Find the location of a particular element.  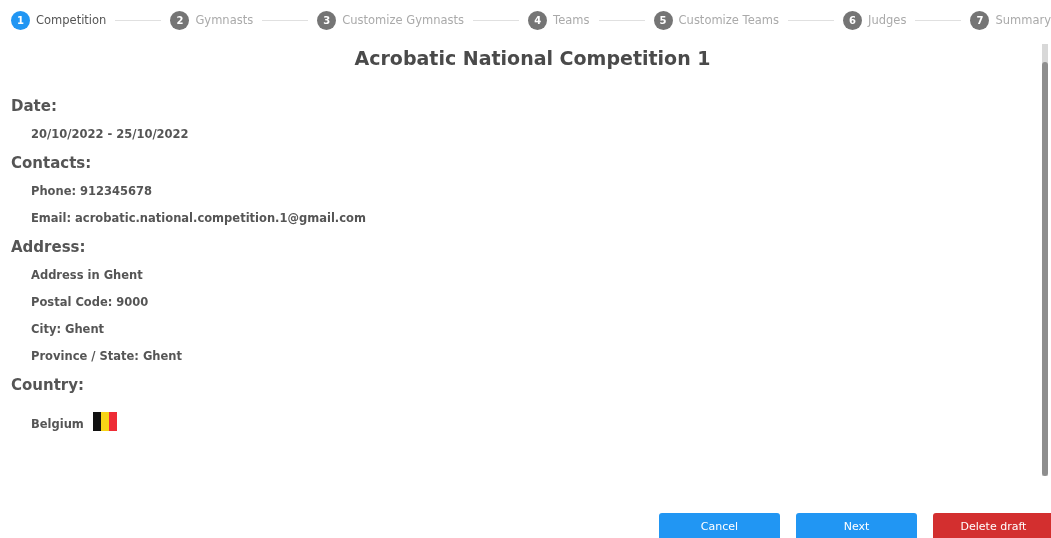

step-number: 1 is located at coordinates (20, 20).